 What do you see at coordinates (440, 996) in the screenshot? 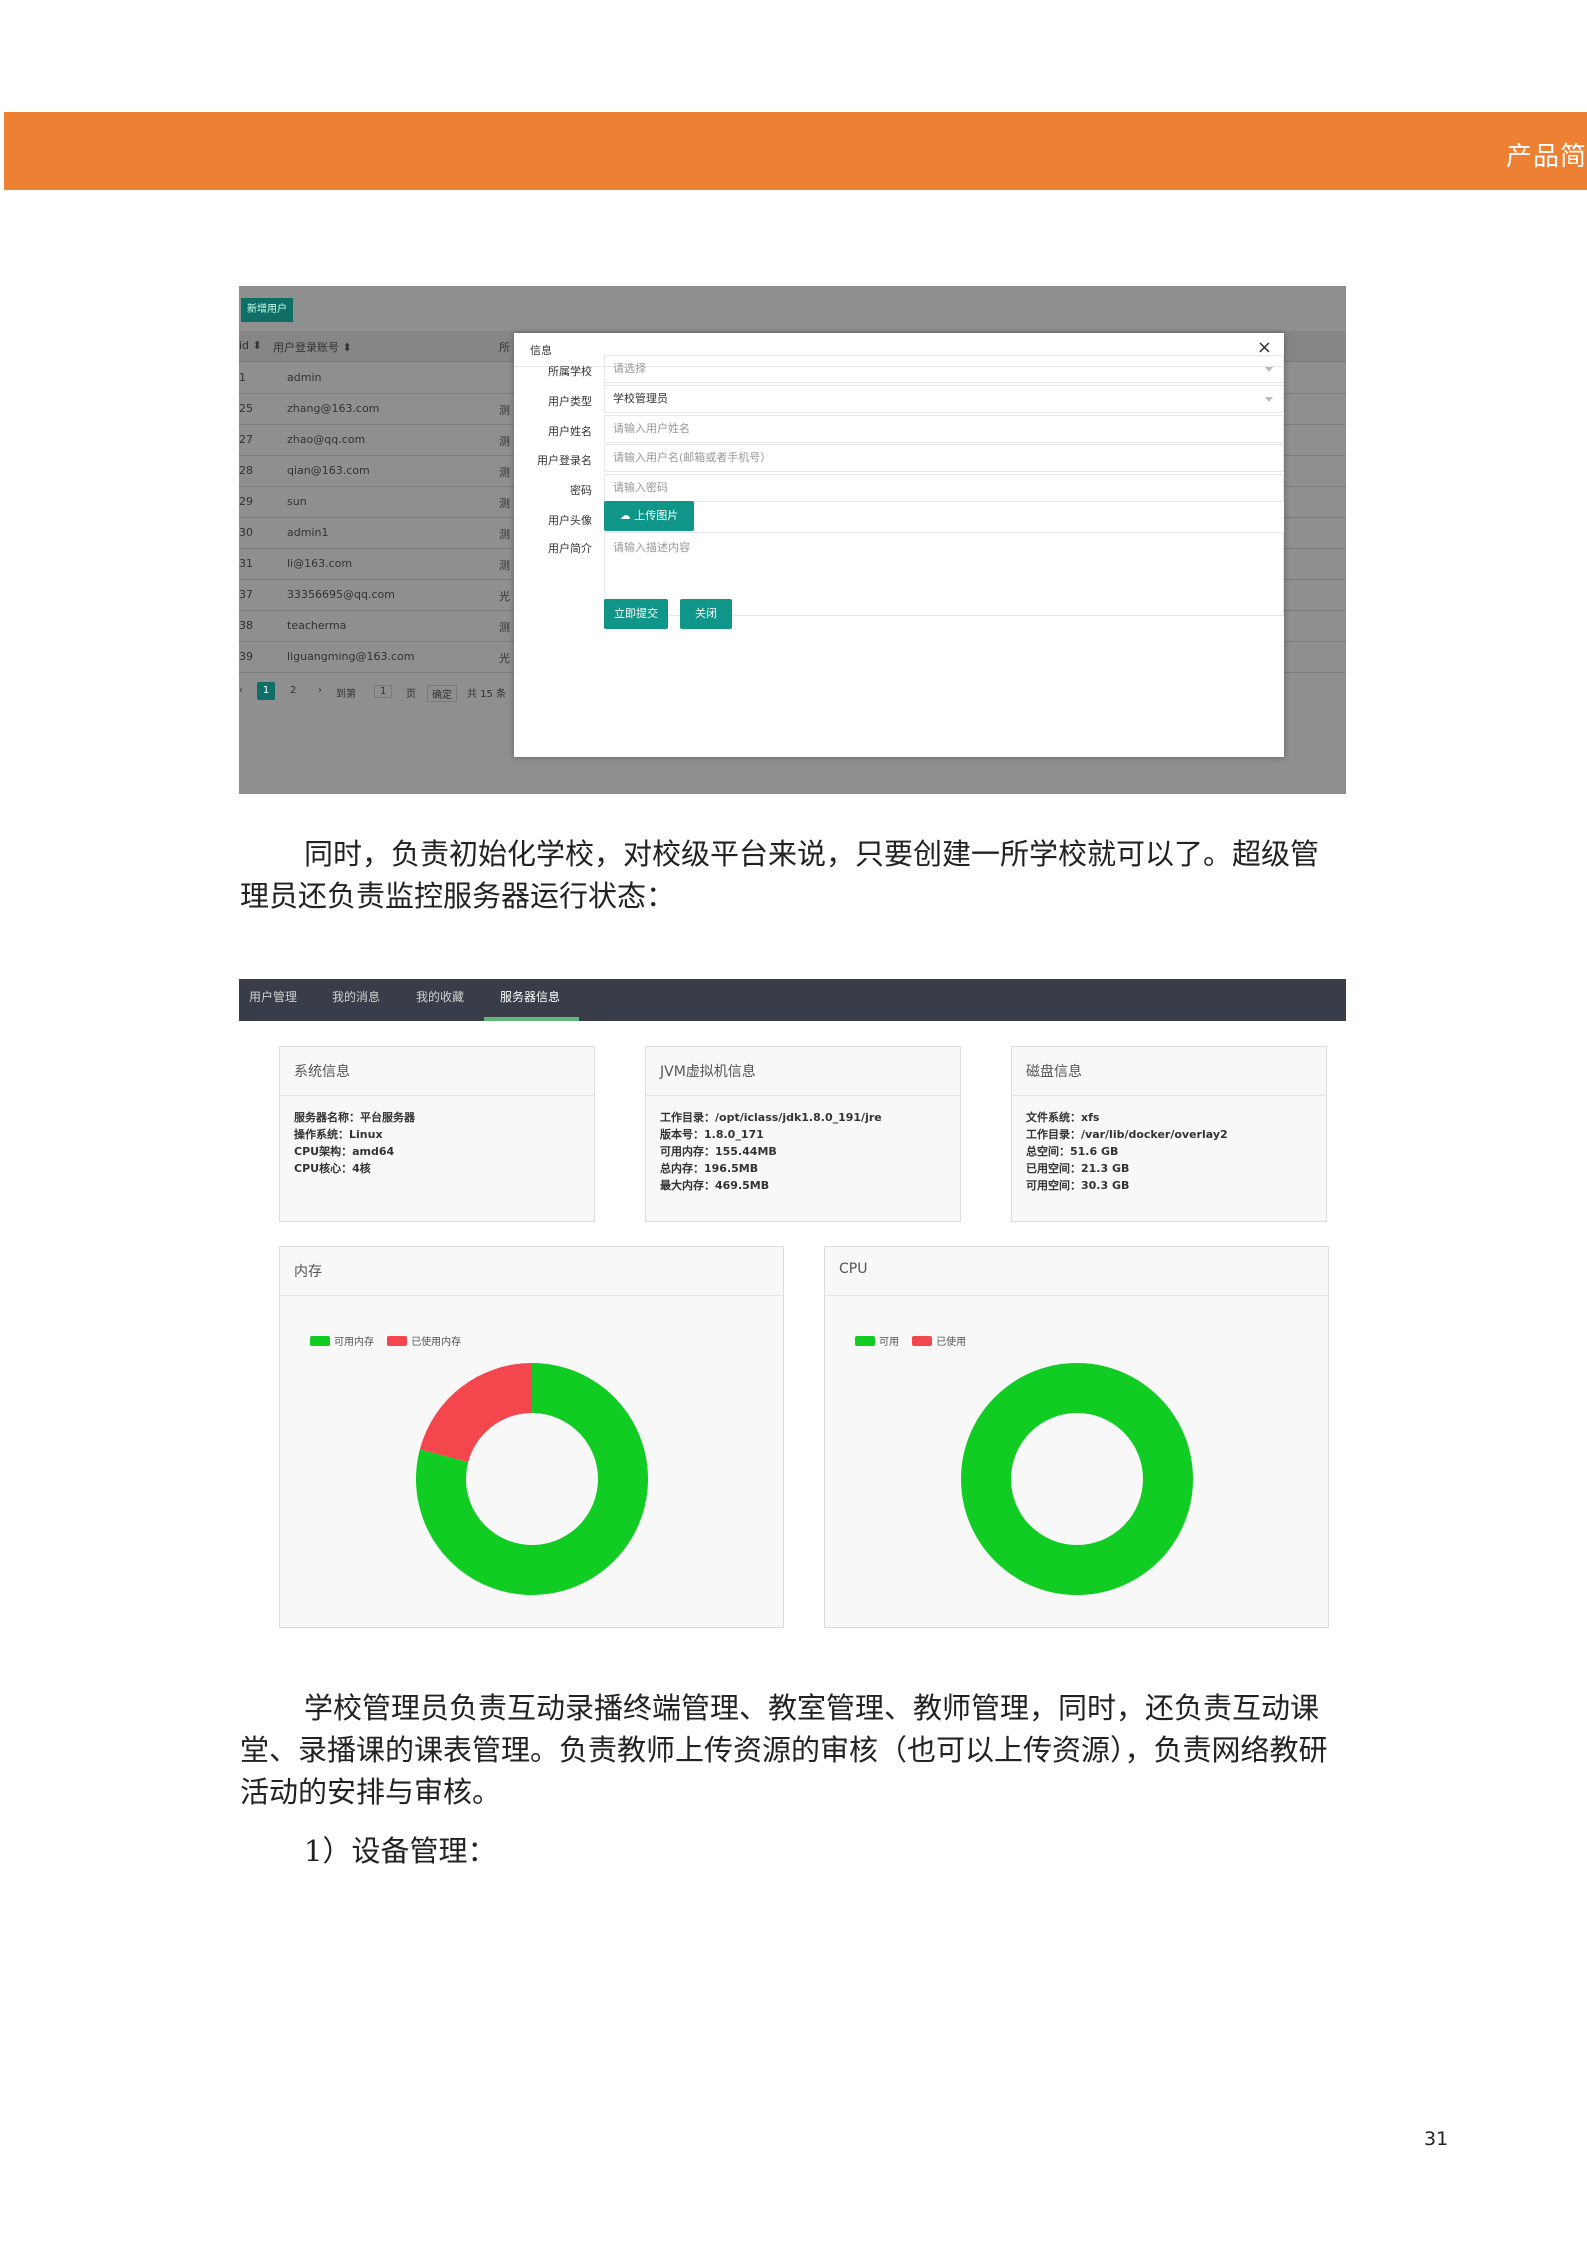
I see `tab-my-favorites: 我的收藏` at bounding box center [440, 996].